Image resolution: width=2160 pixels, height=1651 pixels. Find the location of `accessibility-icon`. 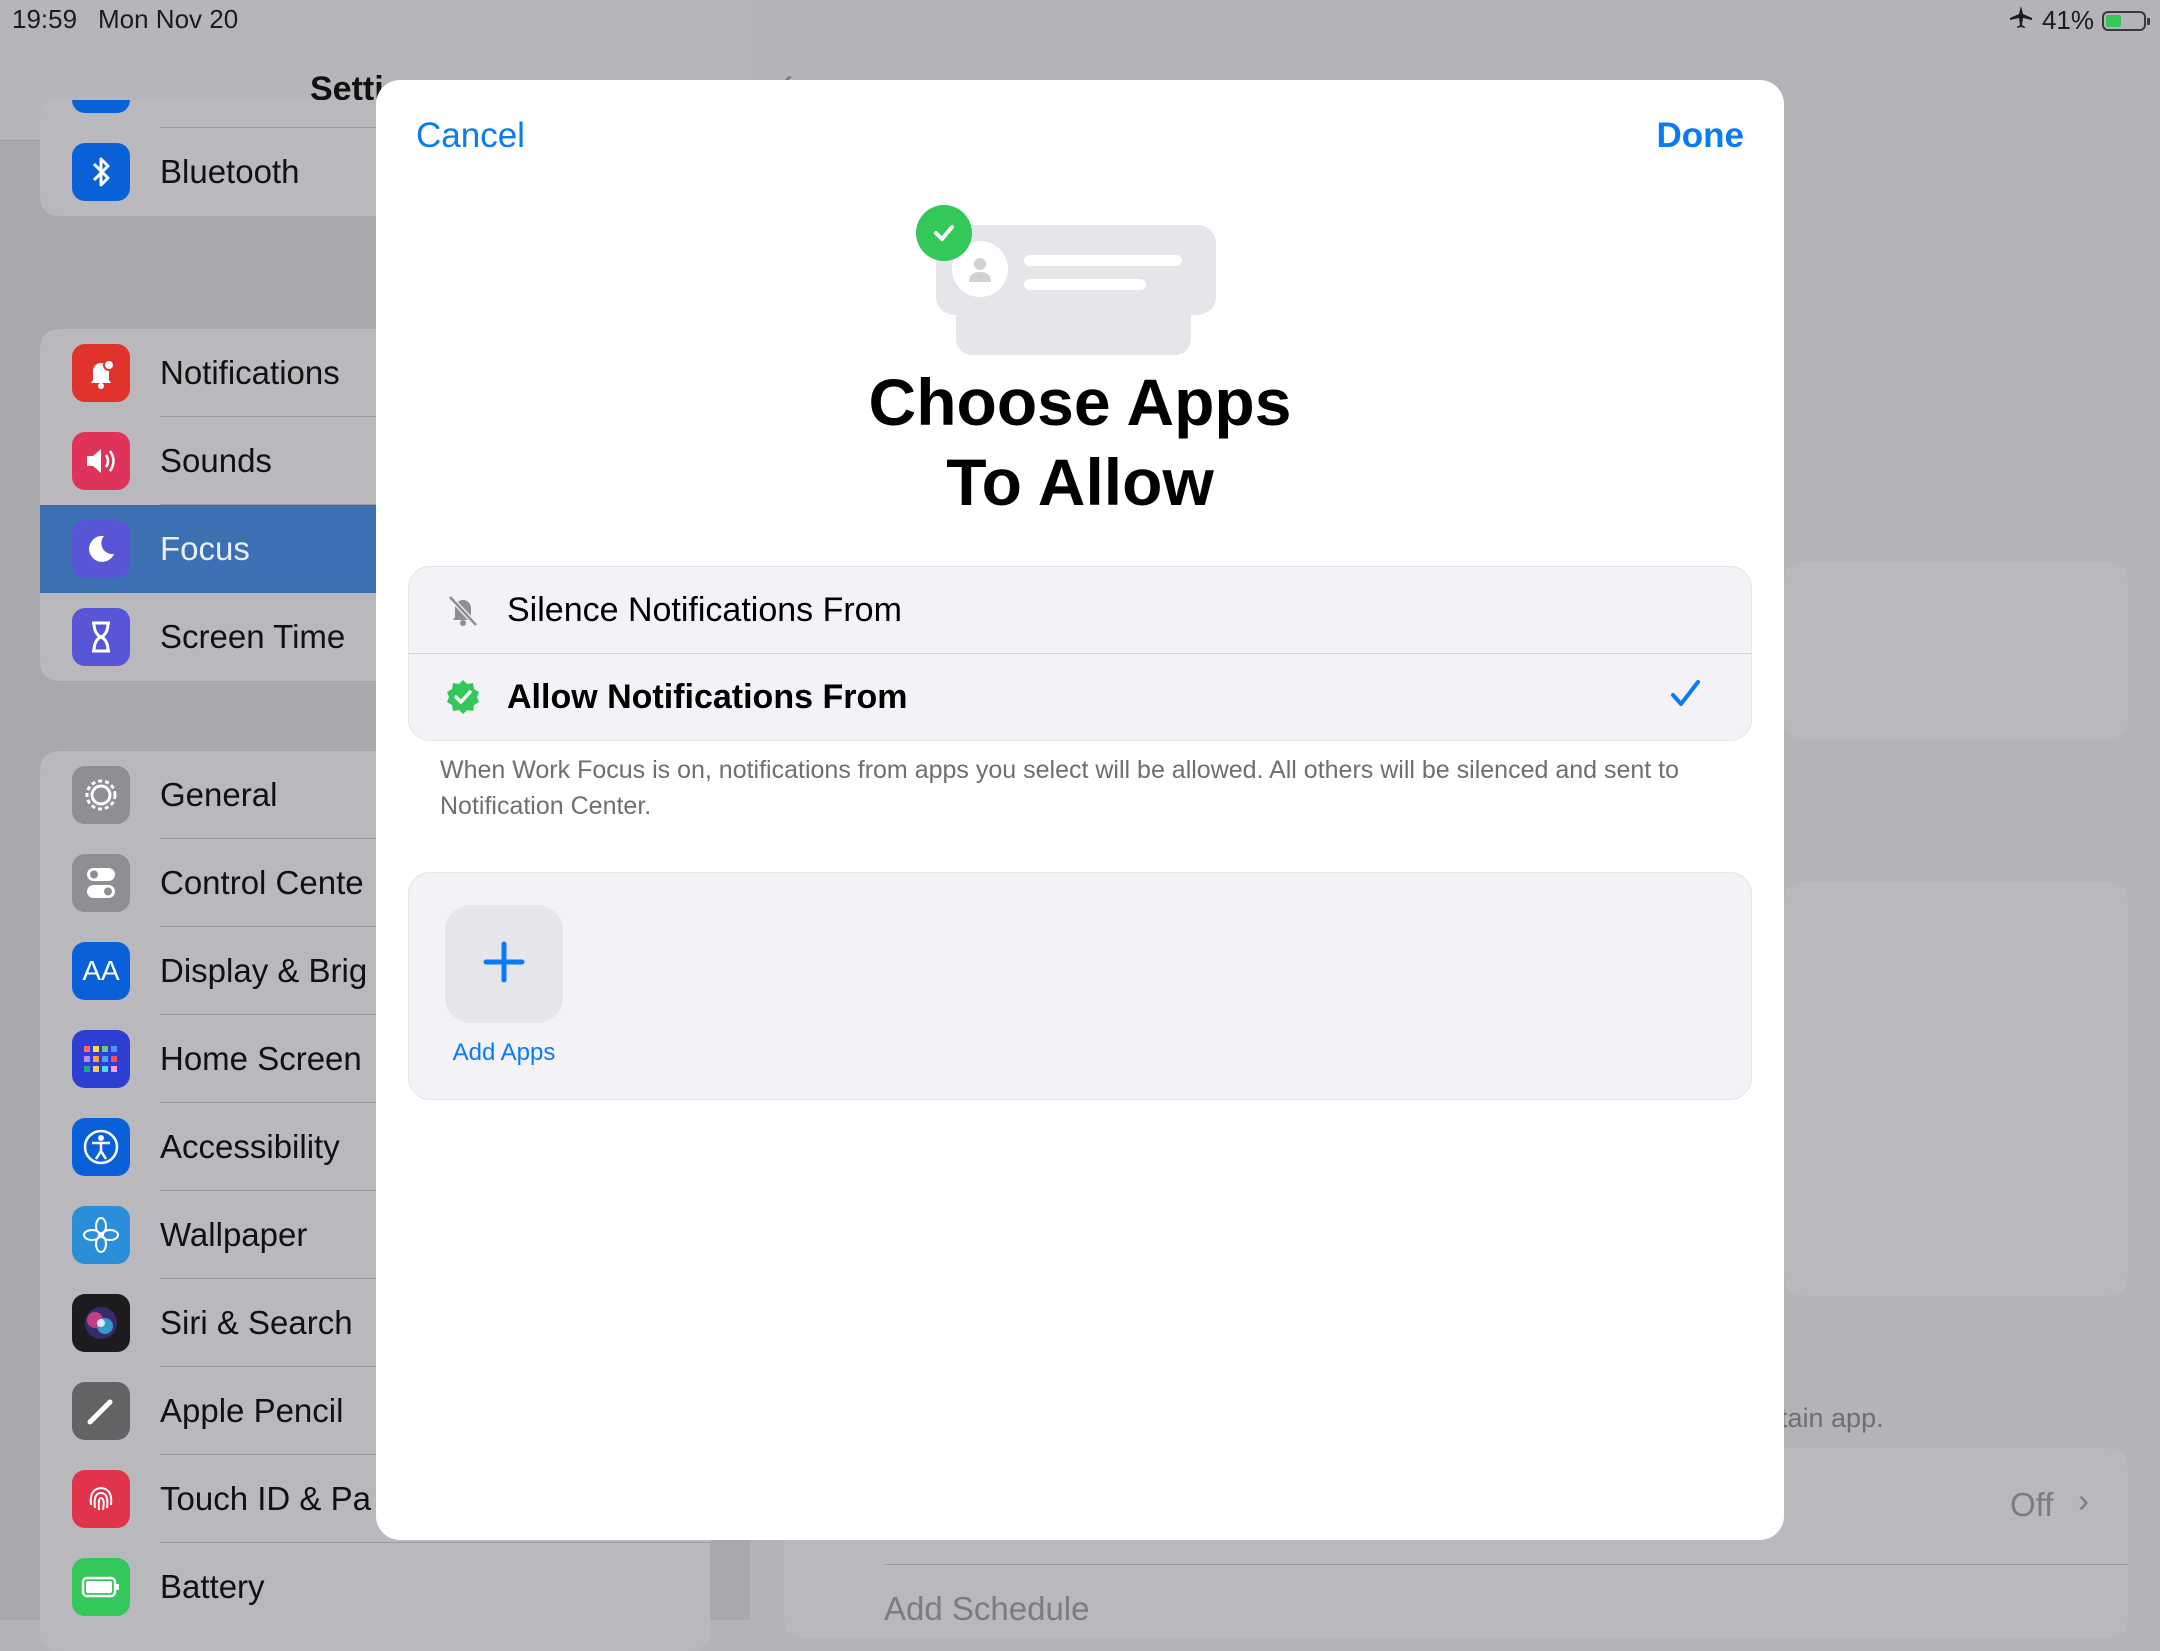

accessibility-icon is located at coordinates (101, 1147).